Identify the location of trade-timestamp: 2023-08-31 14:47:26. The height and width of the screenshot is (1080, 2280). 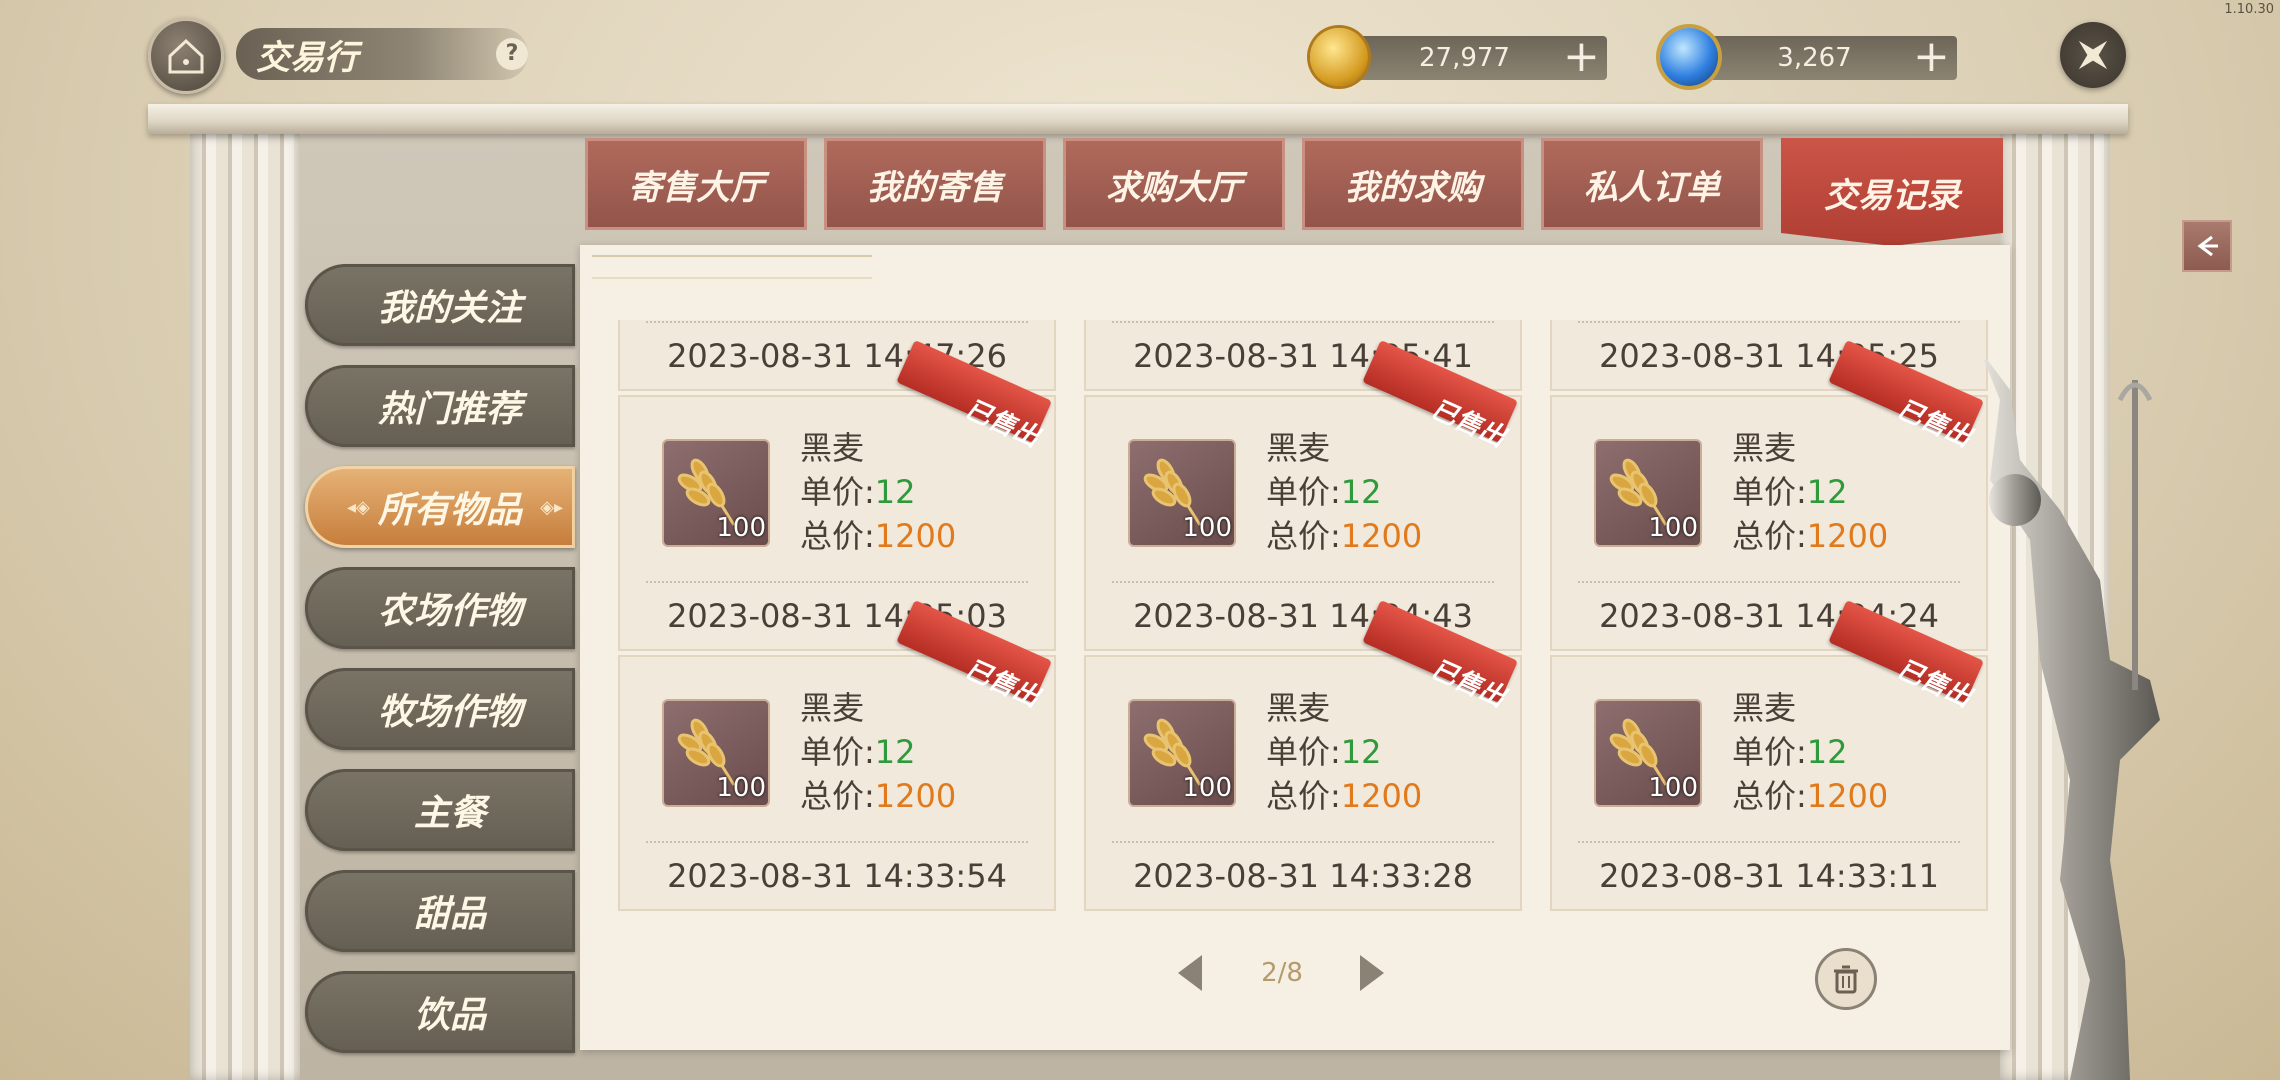
(837, 356).